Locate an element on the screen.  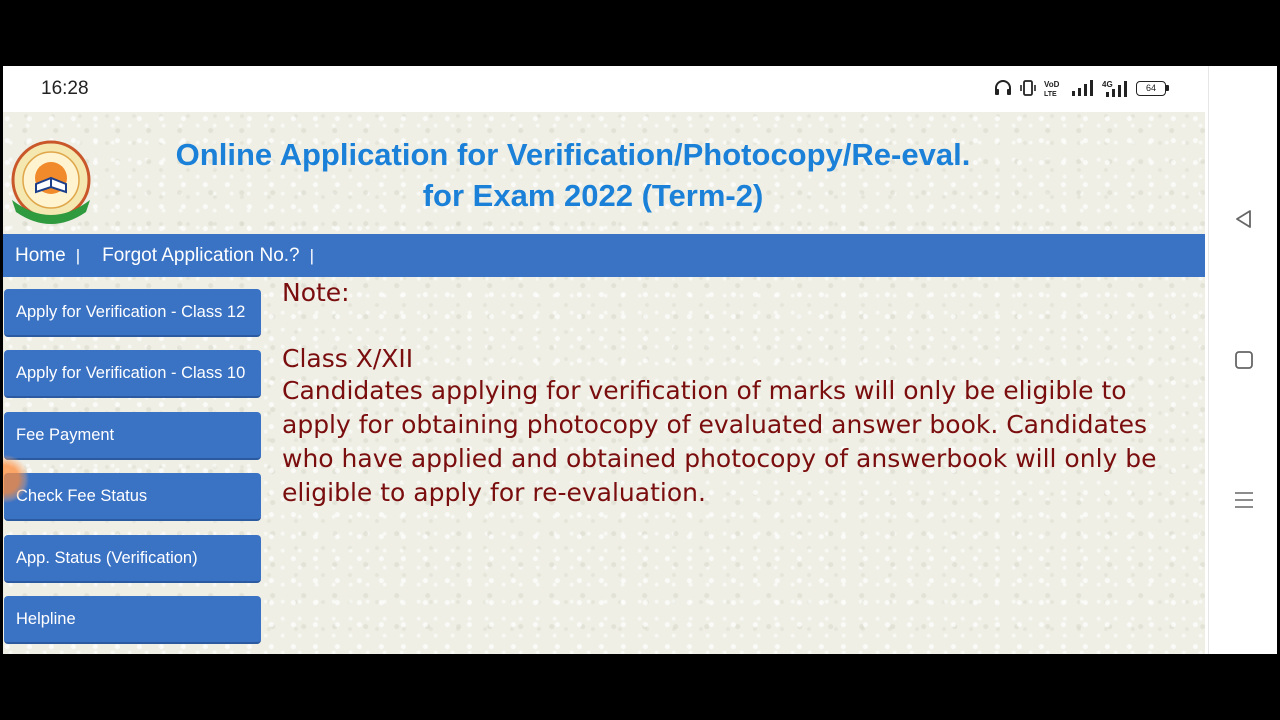
vibrate-icon is located at coordinates (1028, 88).